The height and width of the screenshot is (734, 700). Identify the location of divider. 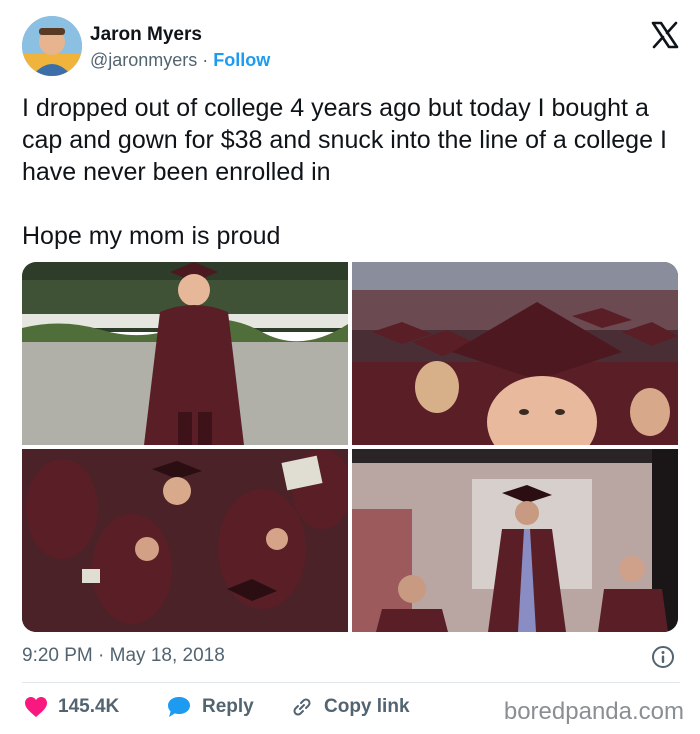
(351, 682).